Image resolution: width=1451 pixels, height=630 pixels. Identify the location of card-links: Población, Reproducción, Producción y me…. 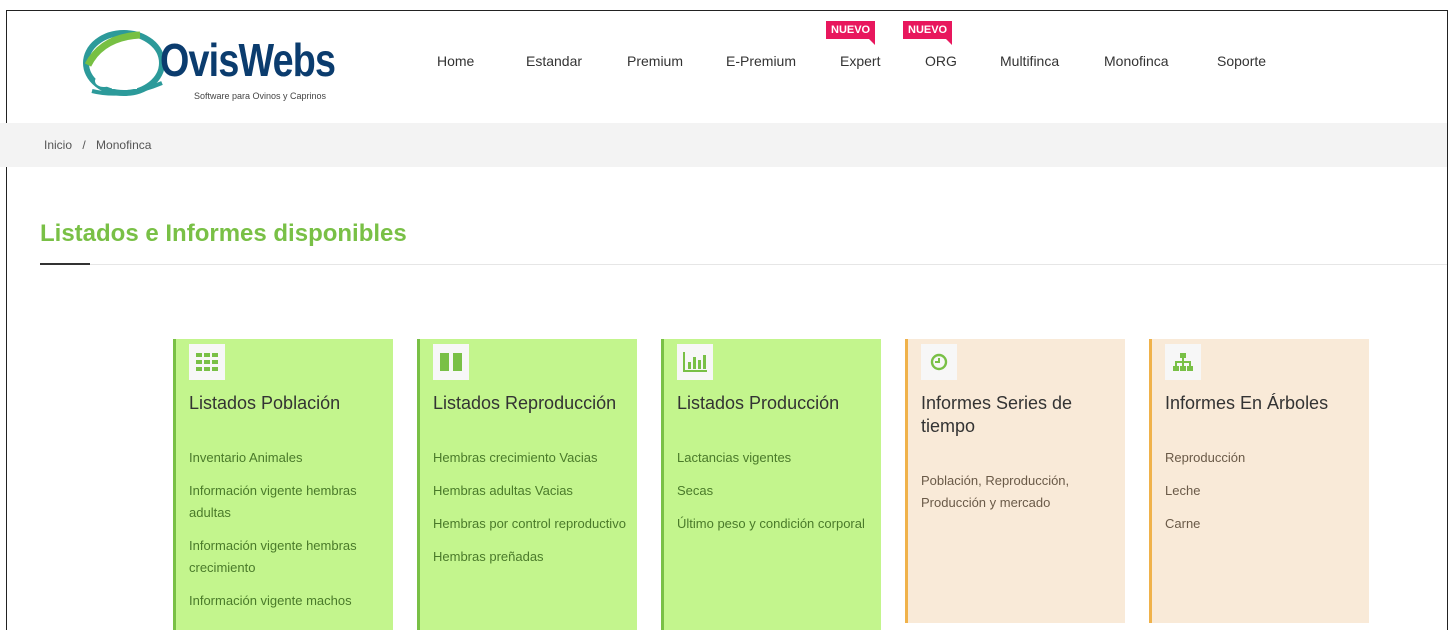
(1021, 497).